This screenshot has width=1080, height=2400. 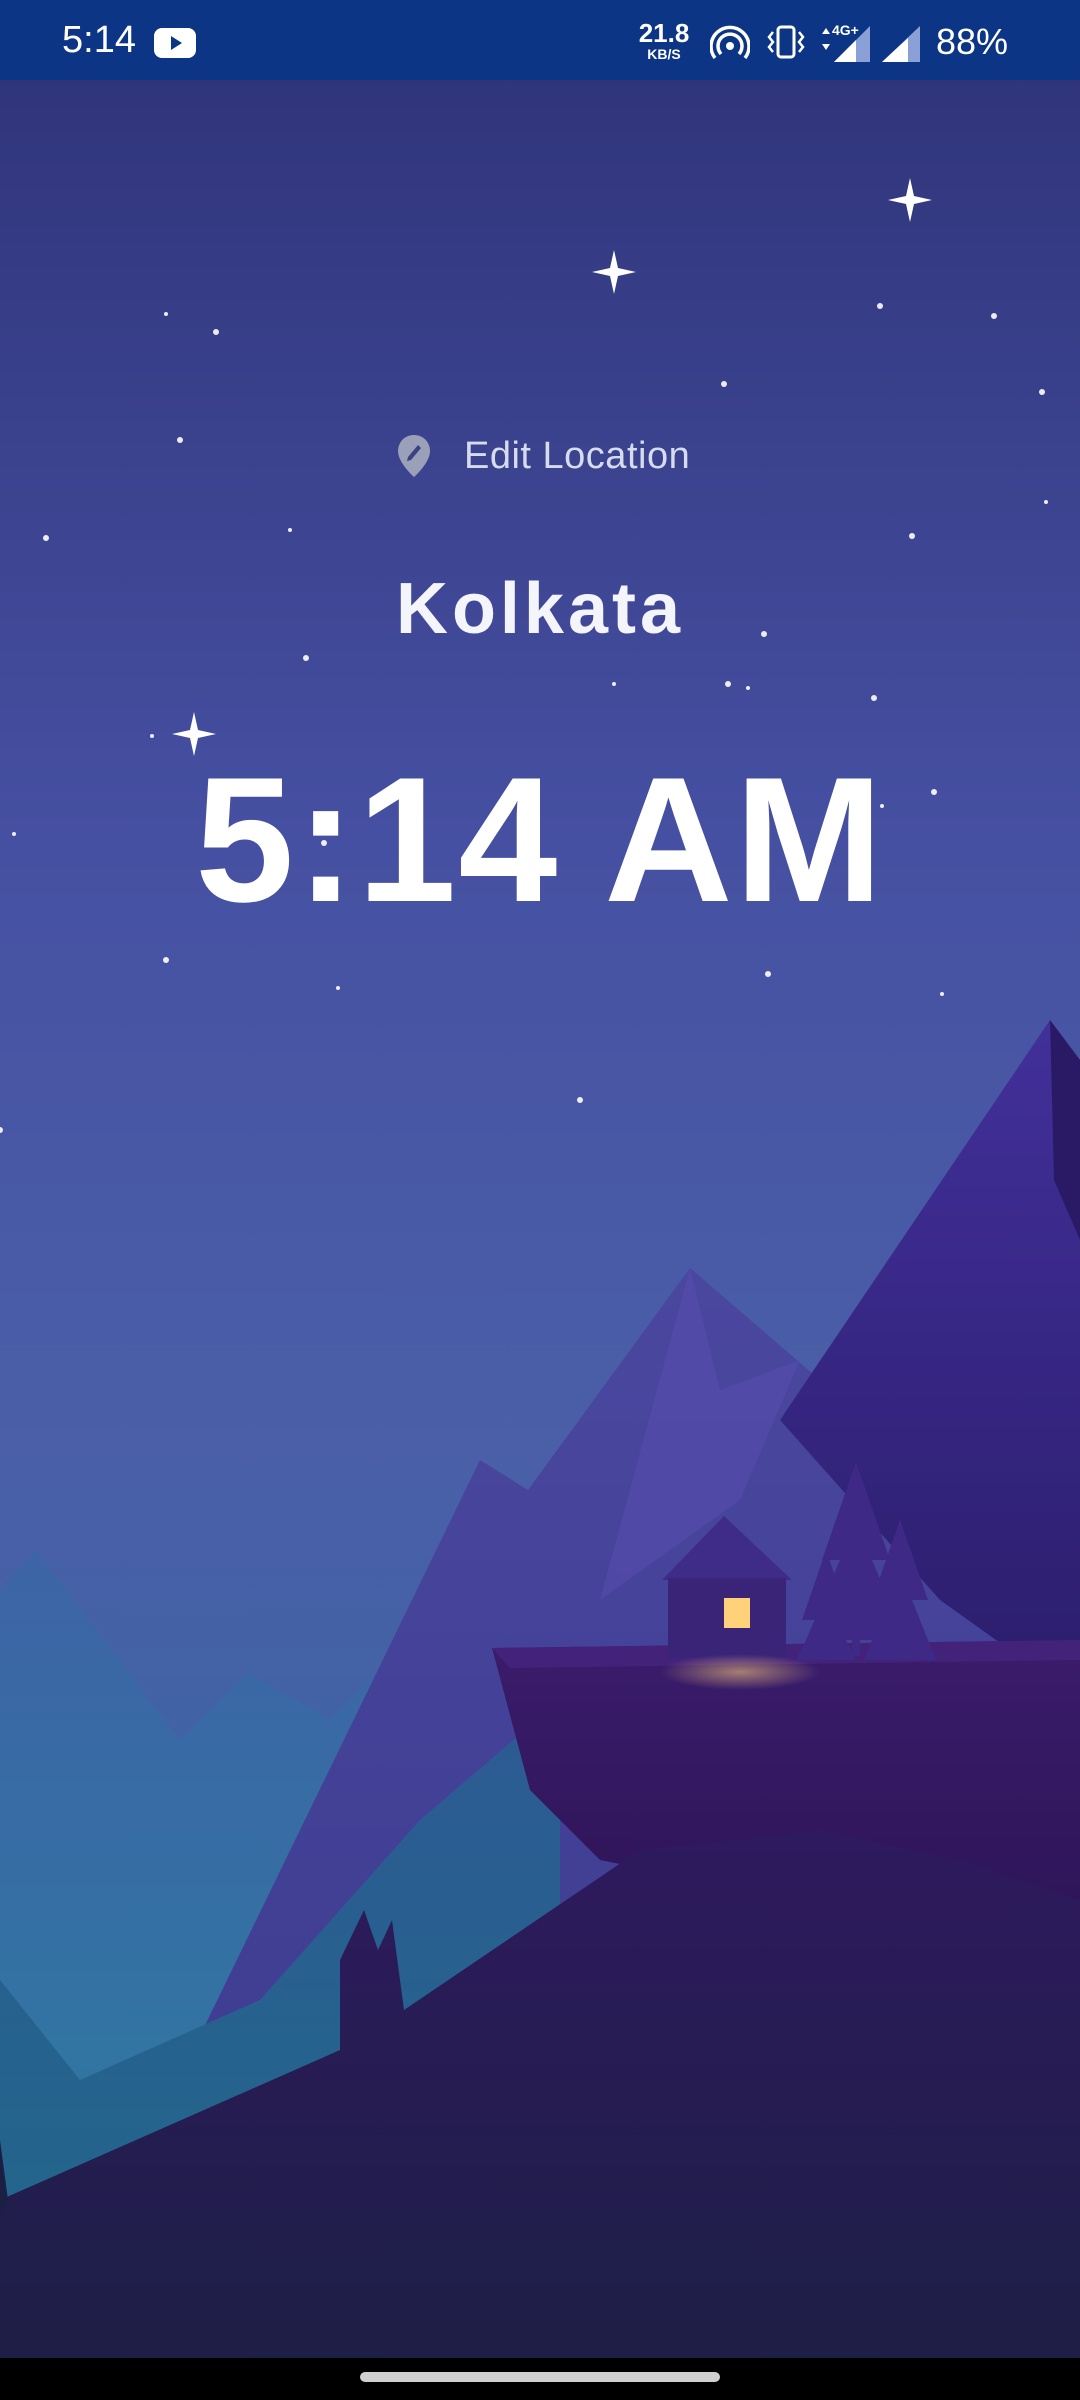 I want to click on edit-location-button: Edit Location, so click(x=543, y=456).